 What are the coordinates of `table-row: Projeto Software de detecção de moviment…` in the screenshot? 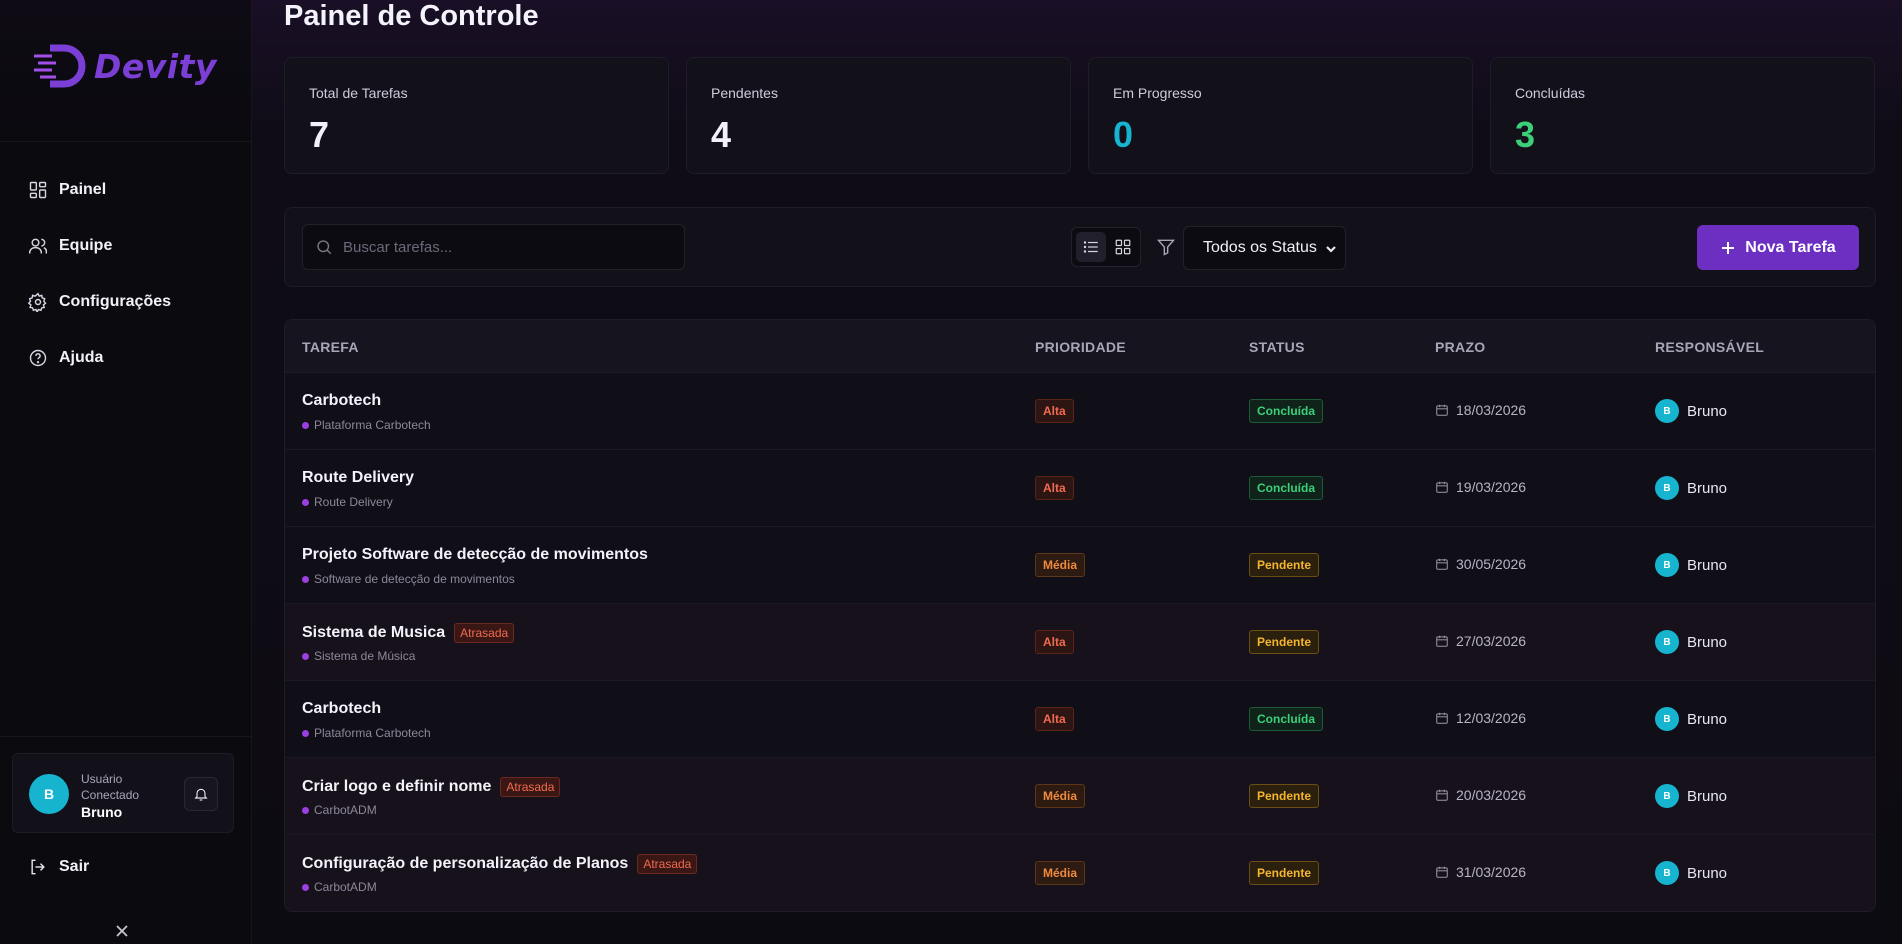 It's located at (1080, 565).